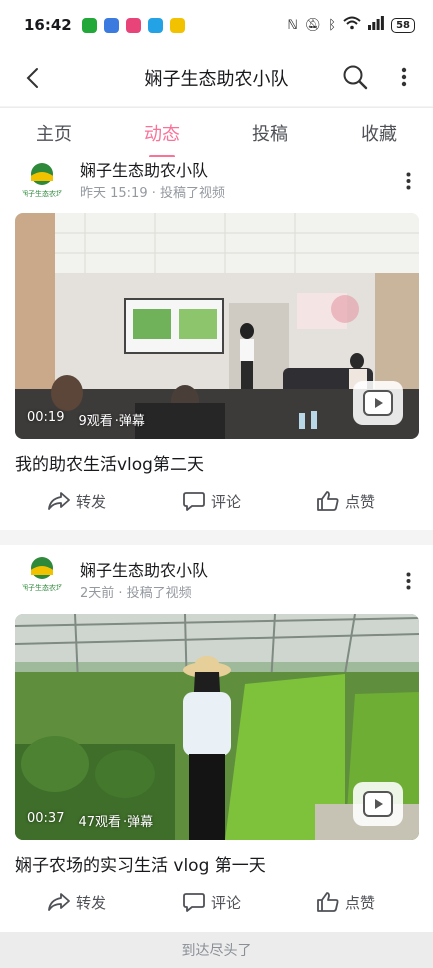  I want to click on status-icons: ℕ 🔕︎ ᛒ 58, so click(351, 25).